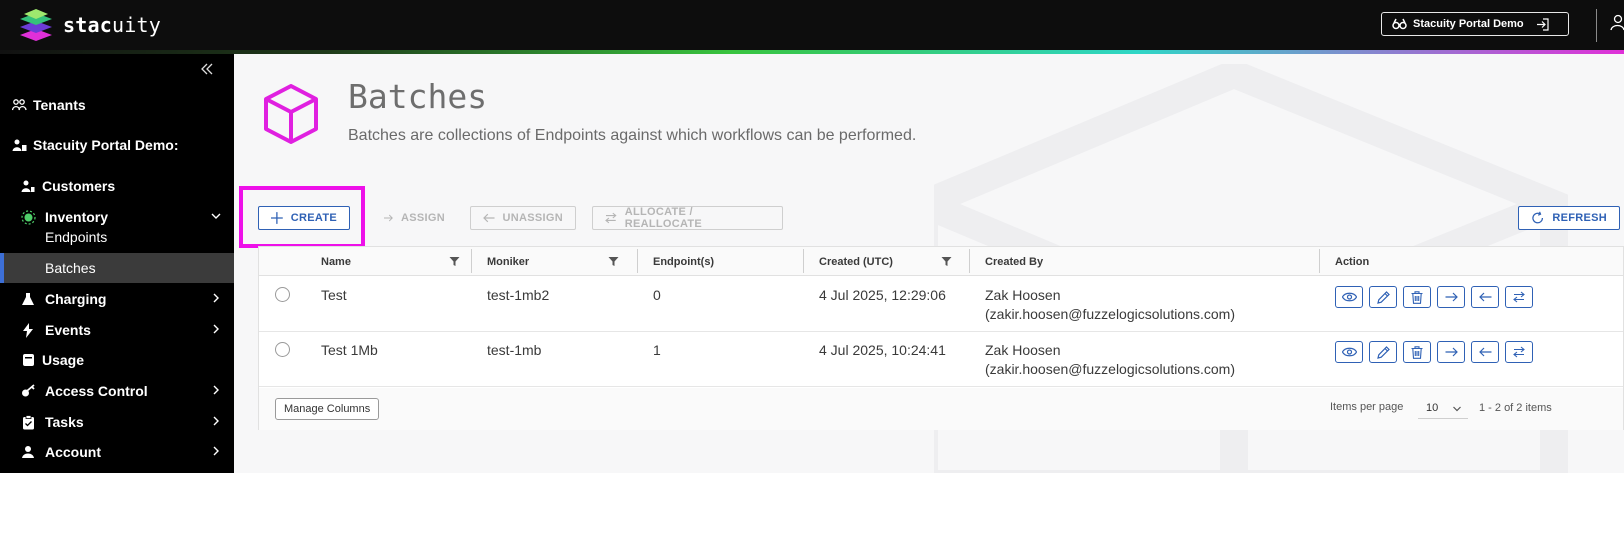  I want to click on pagination-range: 1 - 2 of 2 items, so click(1515, 408).